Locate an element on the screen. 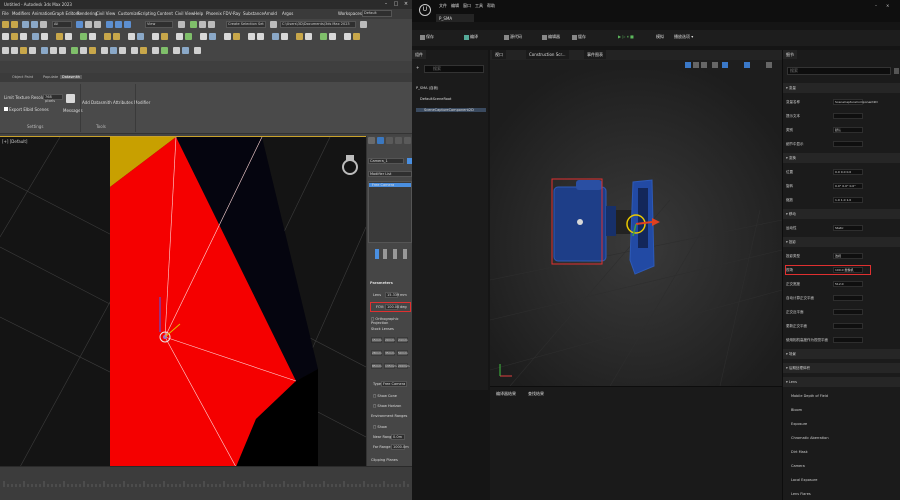 This screenshot has height=500, width=900. save-button: 保存 is located at coordinates (427, 37).